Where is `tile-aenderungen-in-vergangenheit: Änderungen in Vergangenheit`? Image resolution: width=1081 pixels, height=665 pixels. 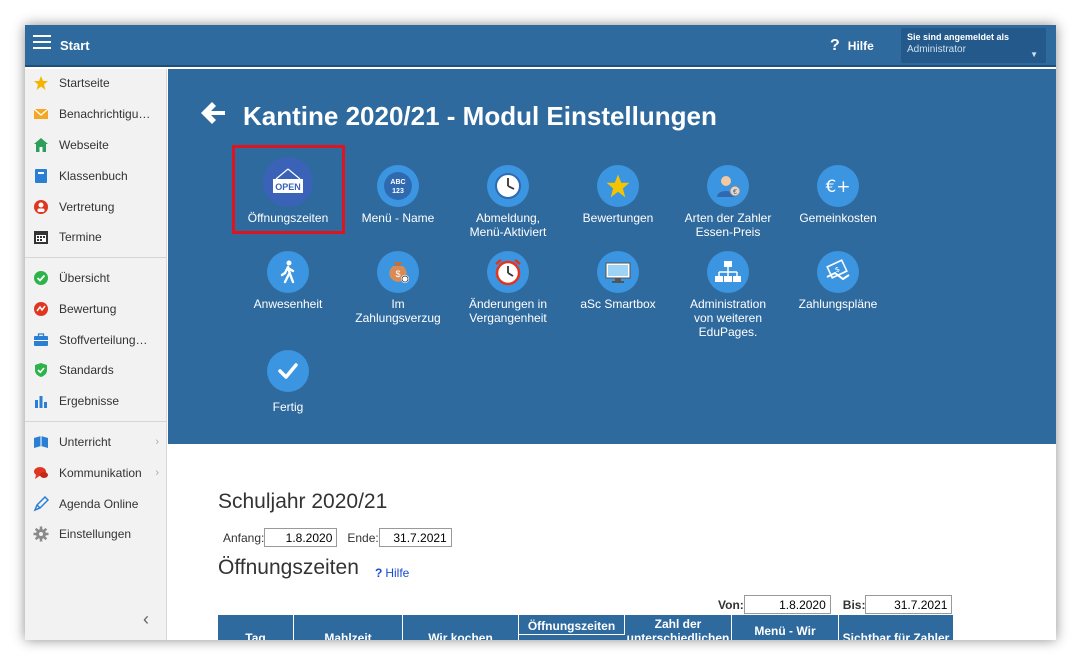
tile-aenderungen-in-vergangenheit: Änderungen in Vergangenheit is located at coordinates (508, 288).